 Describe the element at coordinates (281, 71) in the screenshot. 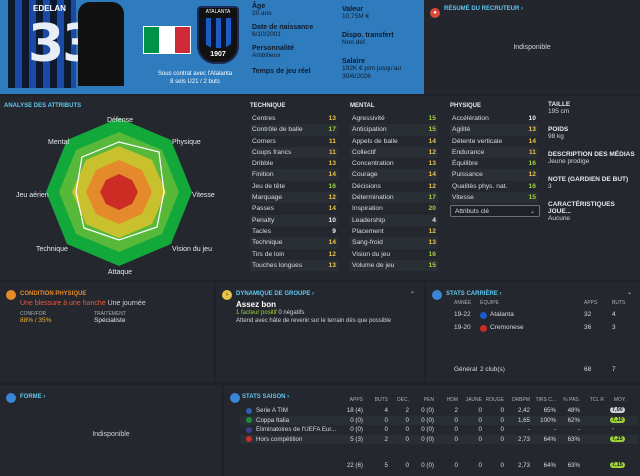

I see `playtime-label: Temps de jeu réel` at that location.